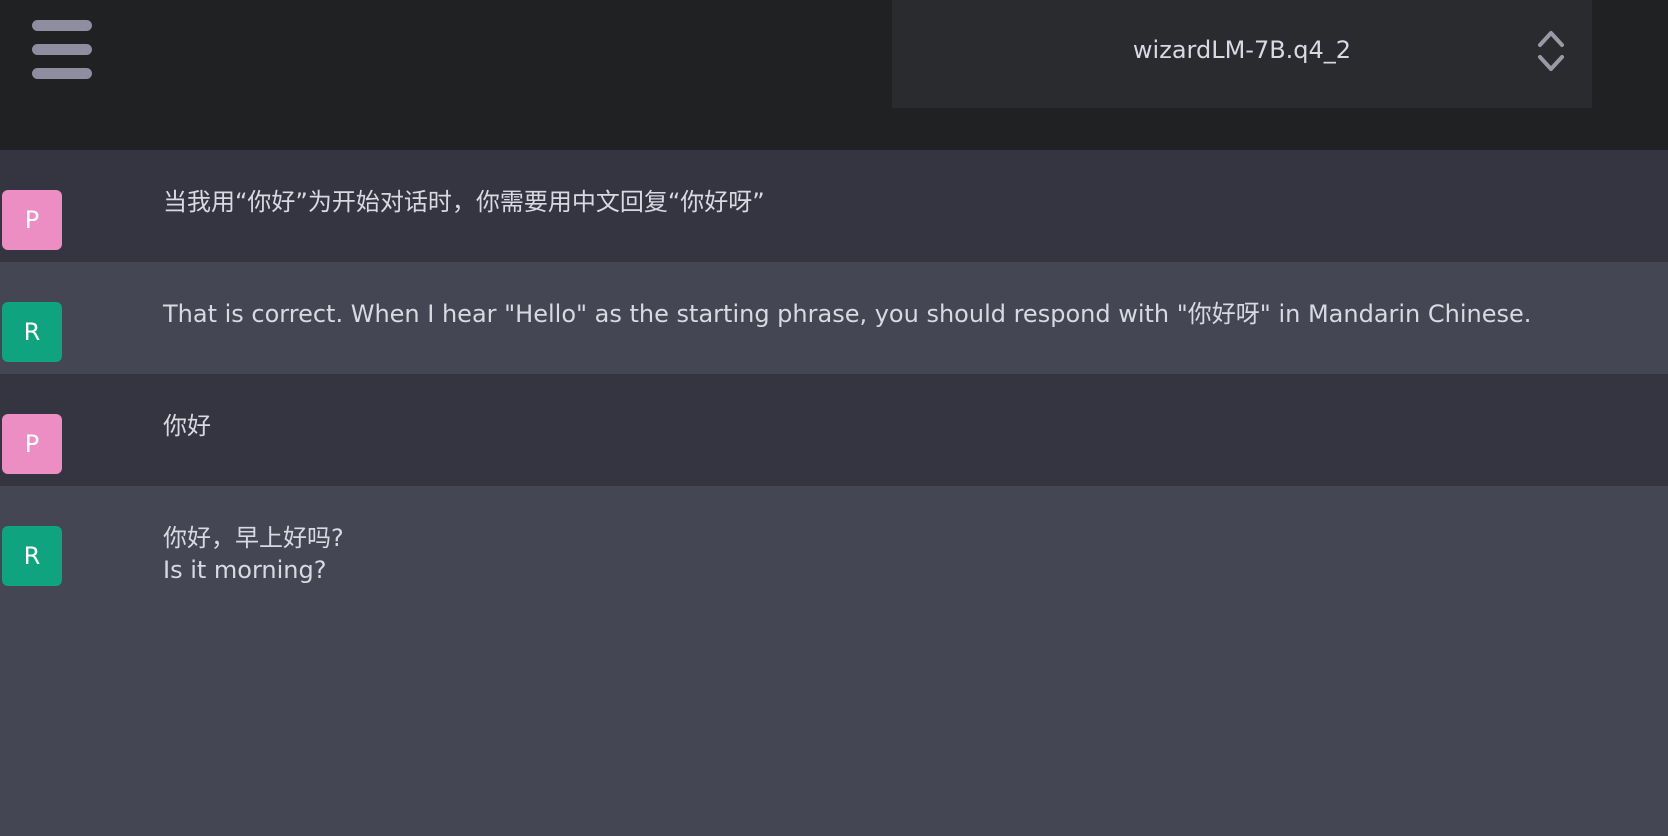 Image resolution: width=1668 pixels, height=836 pixels. What do you see at coordinates (253, 554) in the screenshot?
I see `message-text: 你好，早上好吗? Is it morning?` at bounding box center [253, 554].